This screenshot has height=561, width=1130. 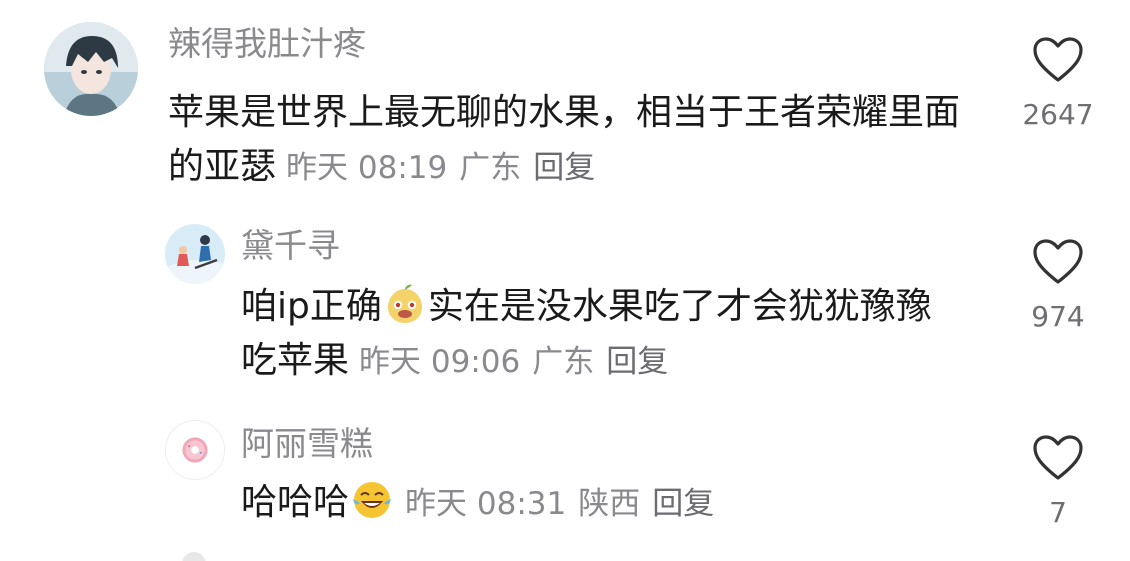 I want to click on comment-meta: 昨天 09:06 广东 回复, so click(x=519, y=362).